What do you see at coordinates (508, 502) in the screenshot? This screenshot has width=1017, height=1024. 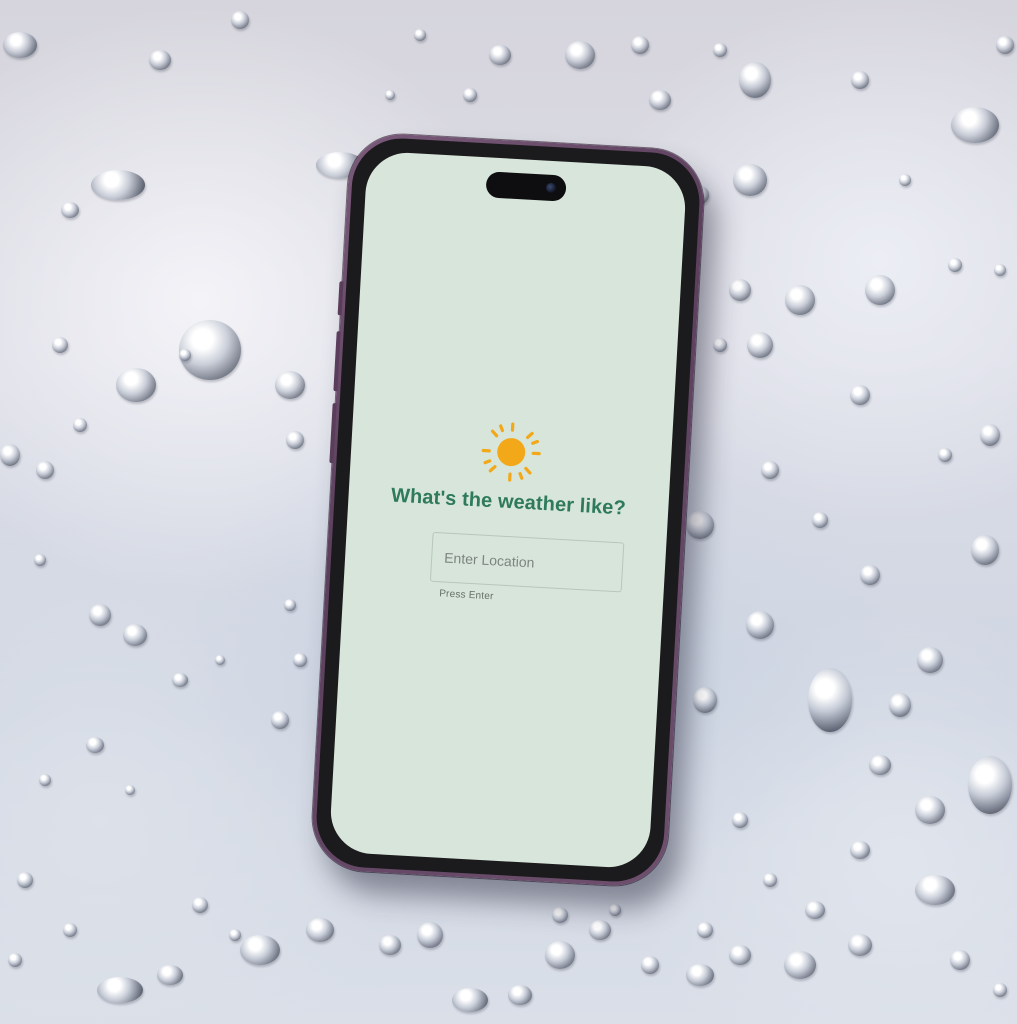 I see `headline: What's the weather like?` at bounding box center [508, 502].